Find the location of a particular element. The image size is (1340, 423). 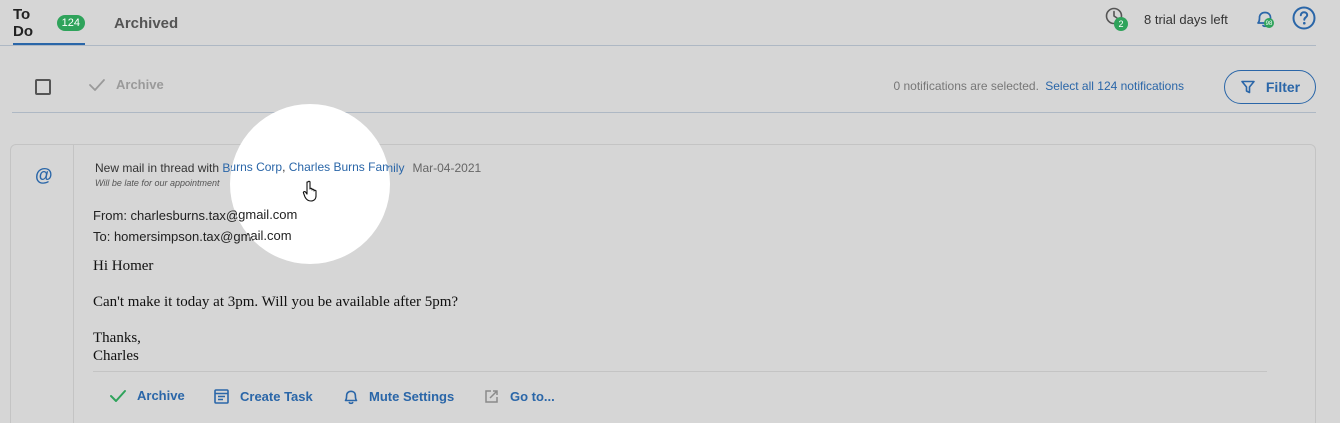

tab-divider is located at coordinates (658, 45).